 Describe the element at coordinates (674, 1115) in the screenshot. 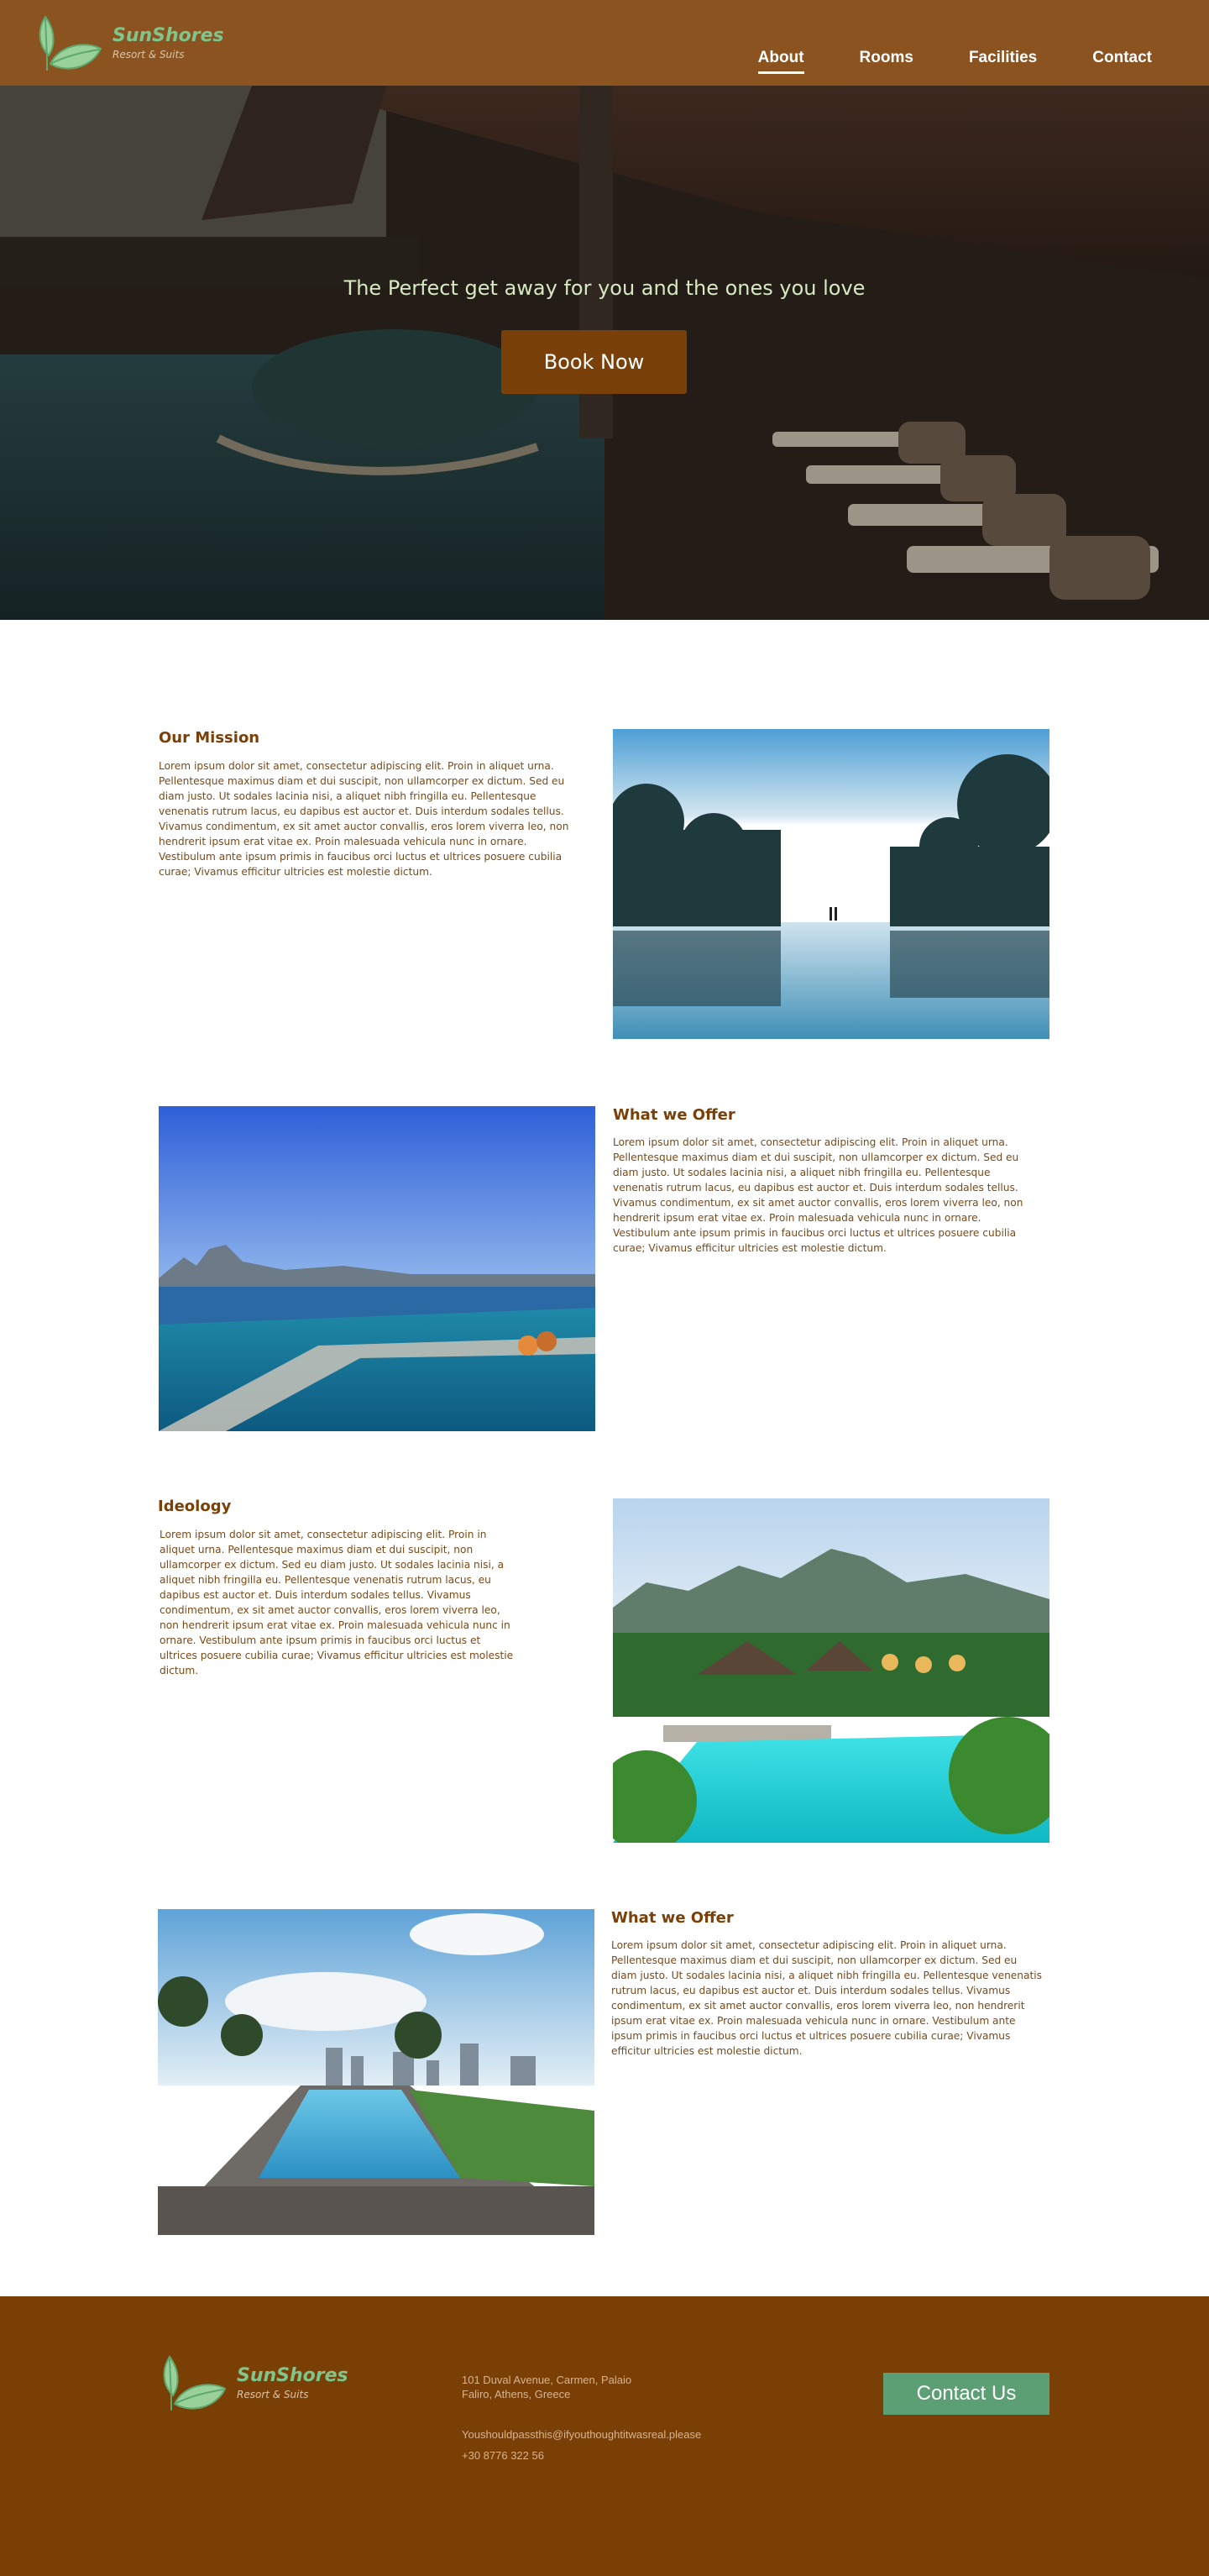

I see `section-title-offer: What we Offer` at that location.